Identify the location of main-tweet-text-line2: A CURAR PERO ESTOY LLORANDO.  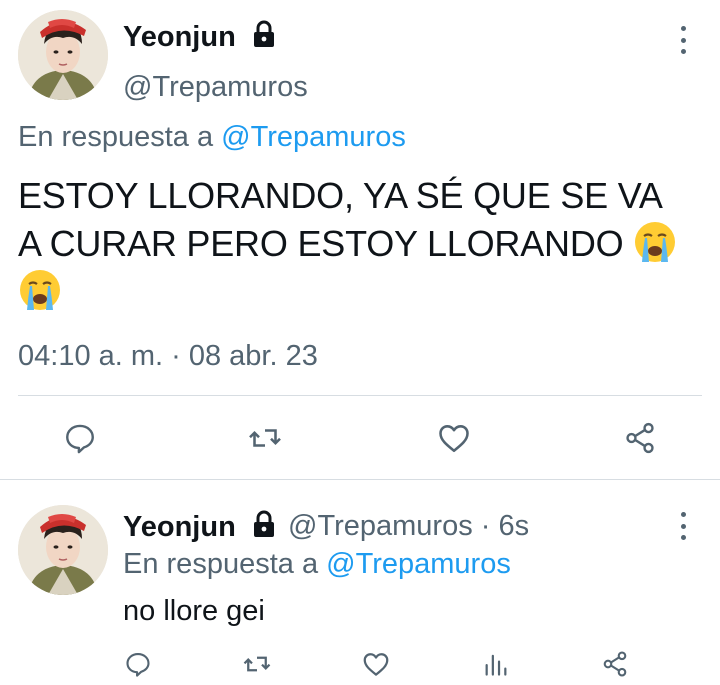
(321, 243).